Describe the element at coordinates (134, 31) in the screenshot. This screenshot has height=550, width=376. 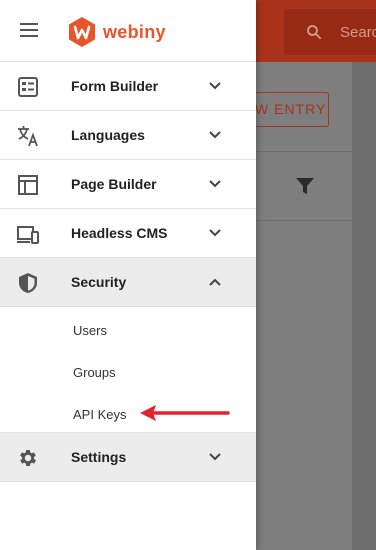
I see `brand-name: webiny` at that location.